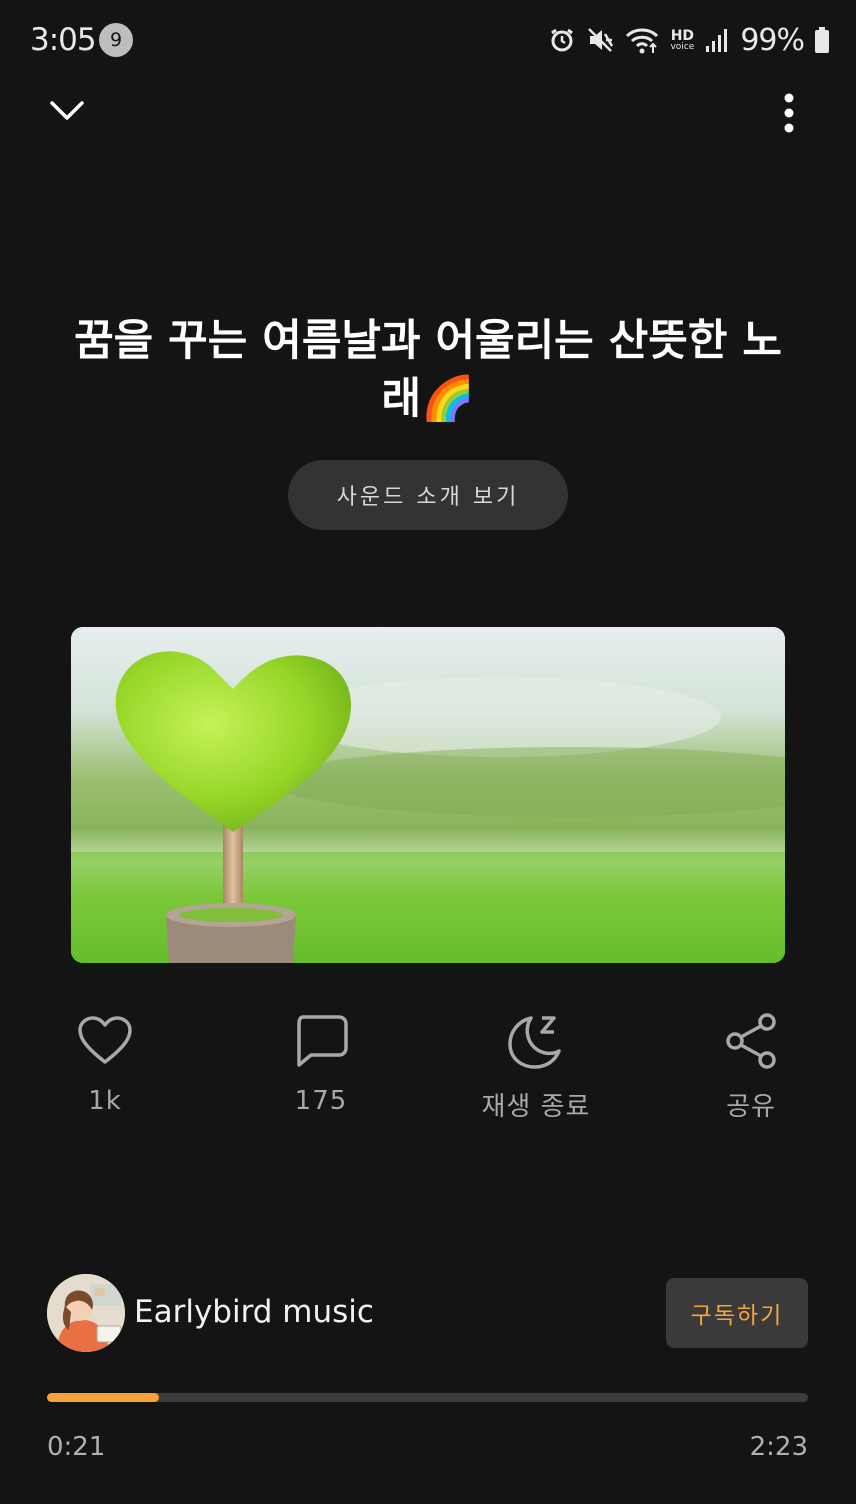  Describe the element at coordinates (642, 40) in the screenshot. I see `wifi-icon` at that location.